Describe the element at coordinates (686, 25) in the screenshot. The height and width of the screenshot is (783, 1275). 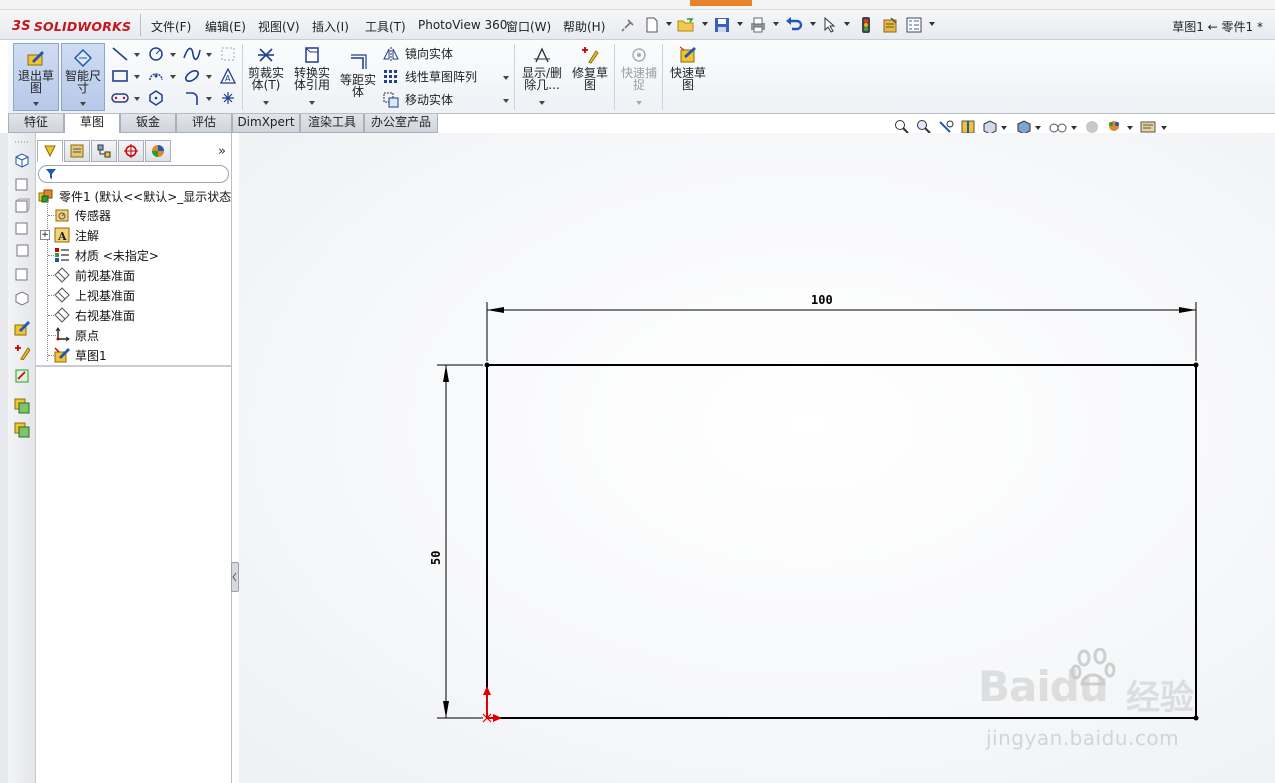
I see `open-folder-icon` at that location.